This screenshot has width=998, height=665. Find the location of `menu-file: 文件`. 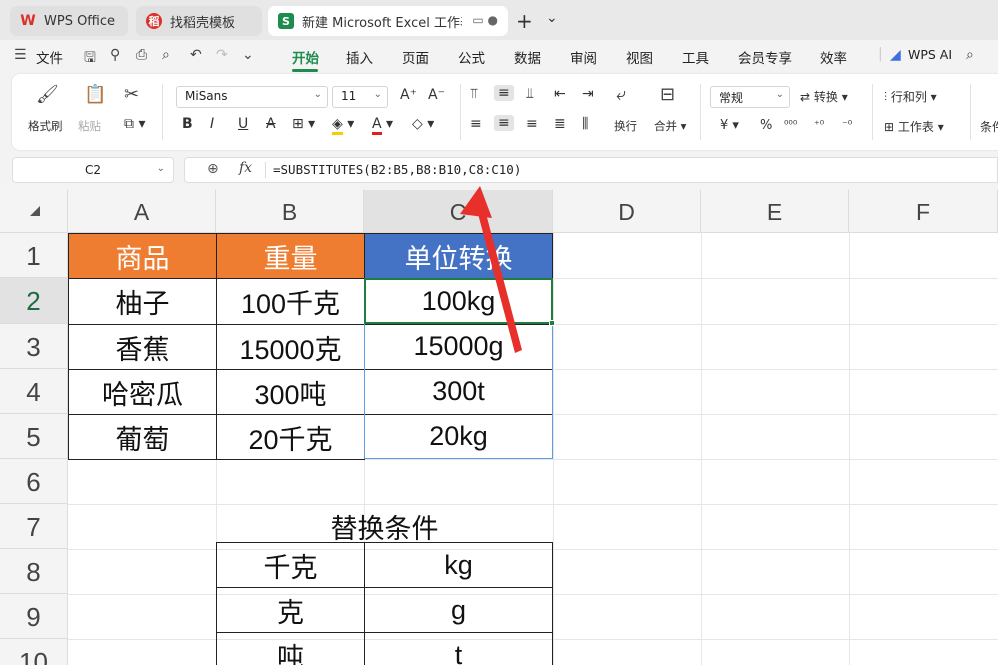

menu-file: 文件 is located at coordinates (49, 57).